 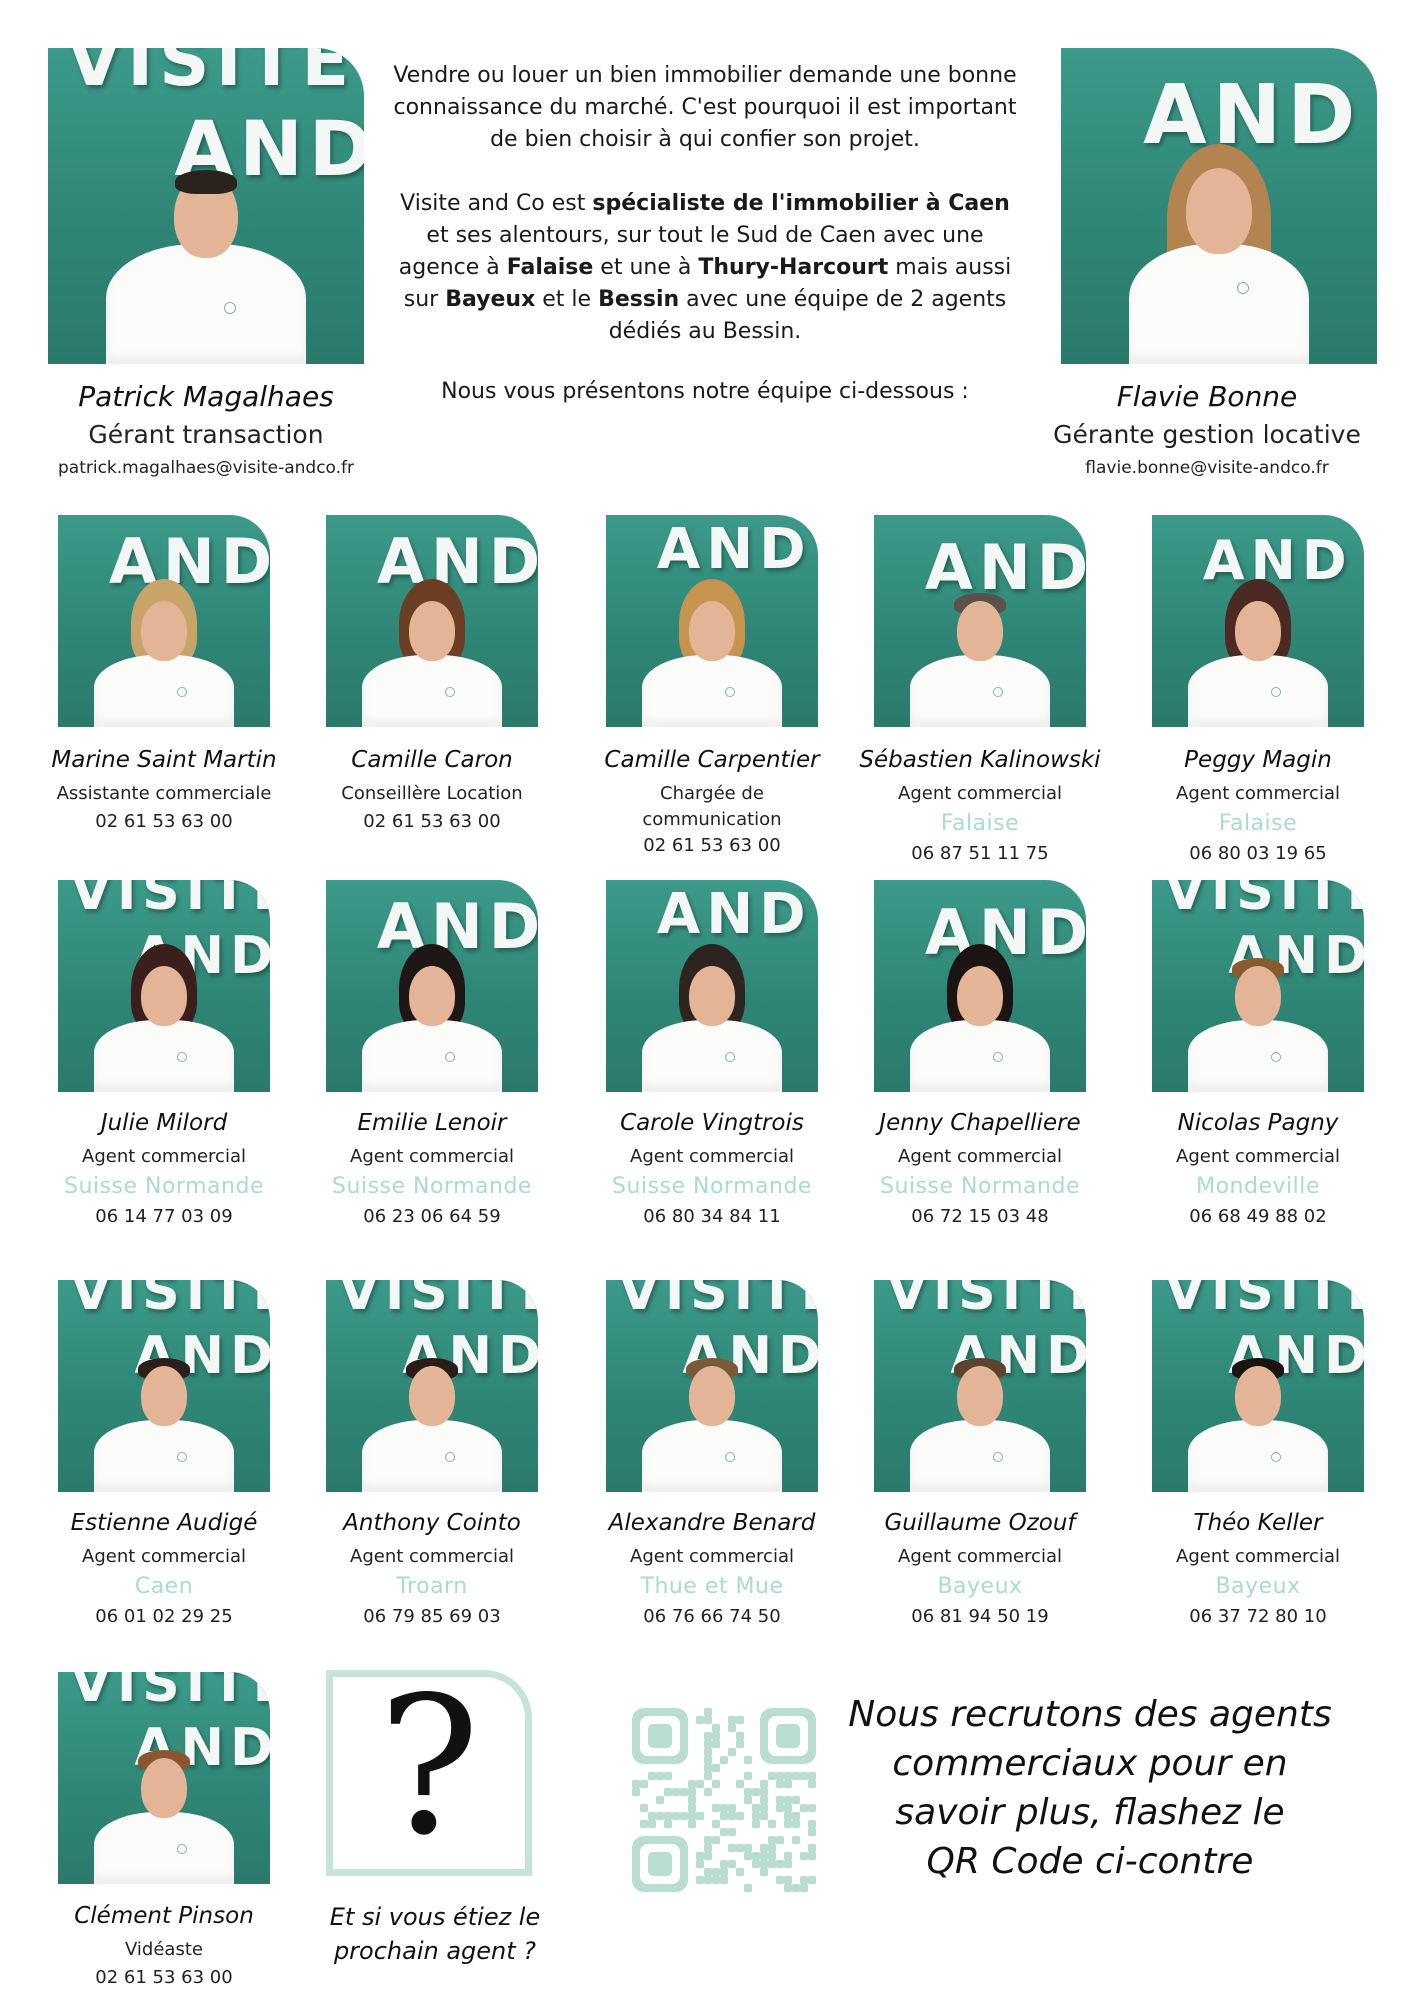 What do you see at coordinates (980, 853) in the screenshot?
I see `team-member-phone: 06 87 51 11 75` at bounding box center [980, 853].